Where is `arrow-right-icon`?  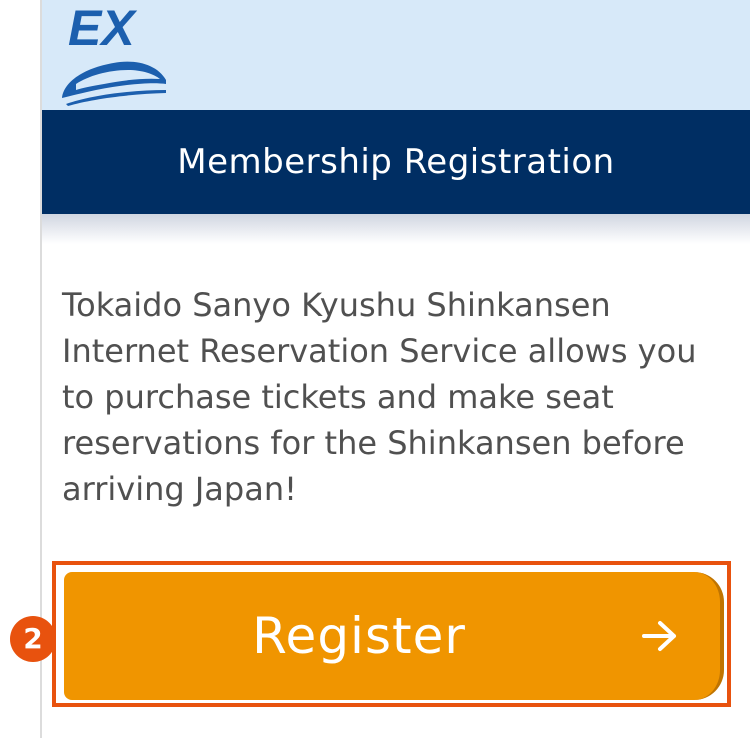 arrow-right-icon is located at coordinates (659, 636).